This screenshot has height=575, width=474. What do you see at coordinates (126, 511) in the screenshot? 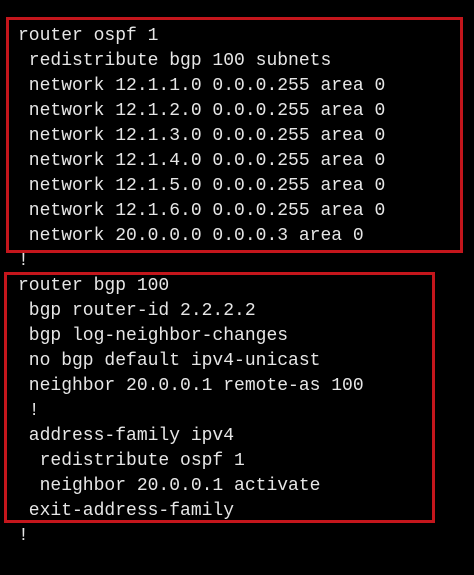
I see `config-line: exit-address-family` at bounding box center [126, 511].